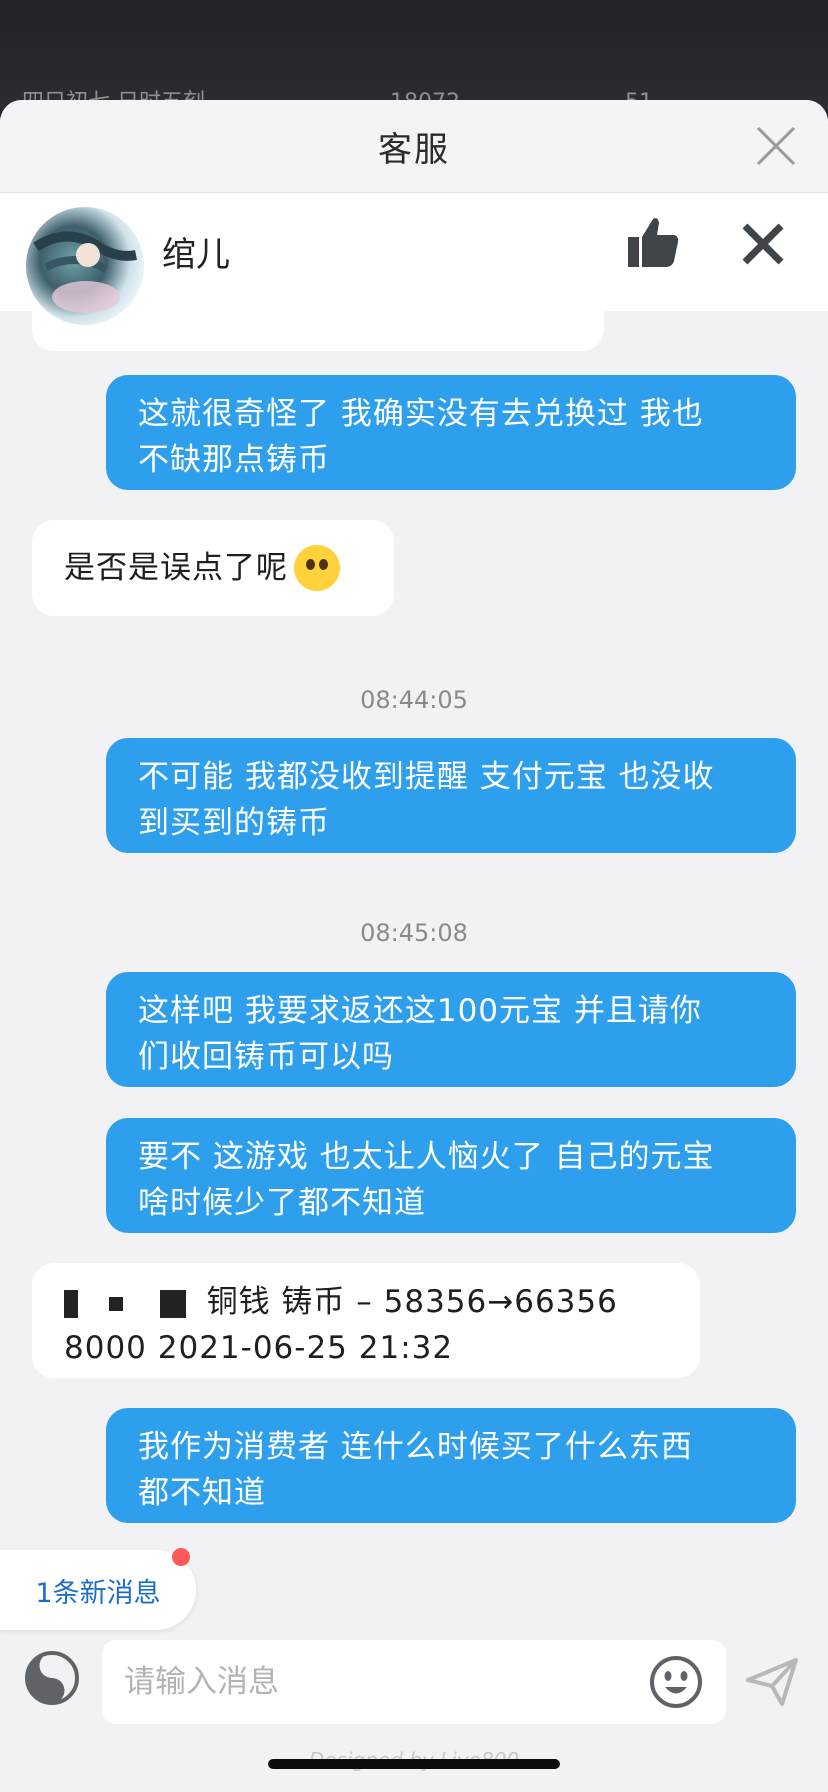 Image resolution: width=828 pixels, height=1792 pixels. I want to click on notification-dot, so click(181, 1557).